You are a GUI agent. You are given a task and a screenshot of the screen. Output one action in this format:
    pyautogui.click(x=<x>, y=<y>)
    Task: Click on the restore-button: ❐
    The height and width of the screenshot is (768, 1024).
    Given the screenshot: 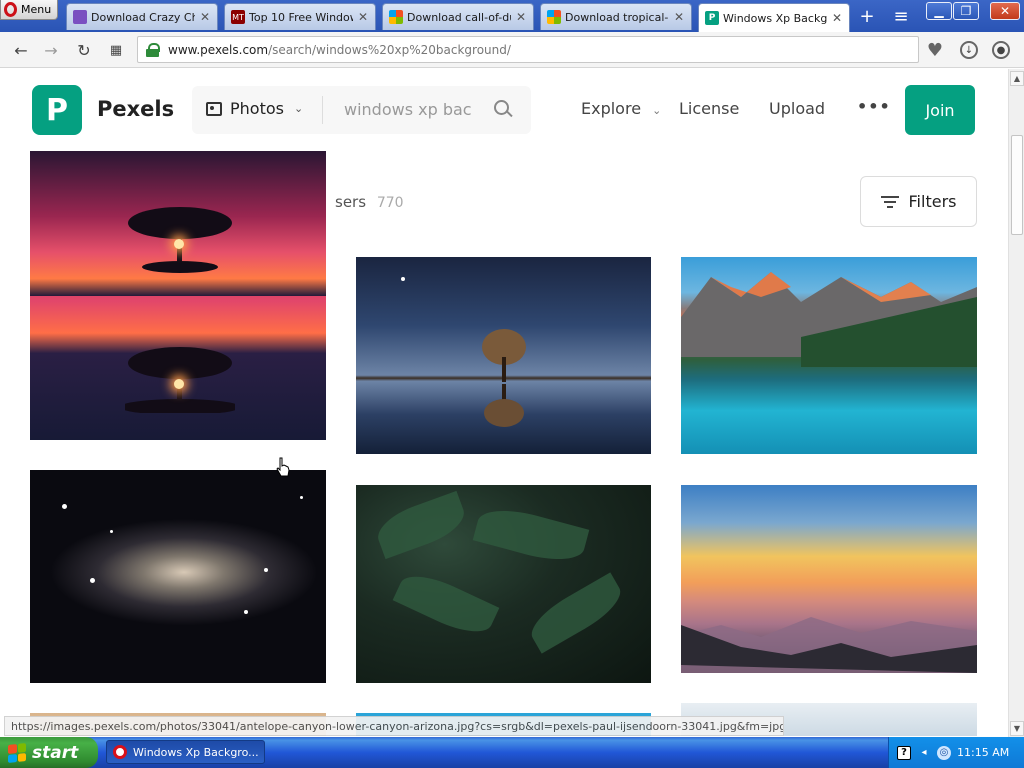 What is the action you would take?
    pyautogui.click(x=966, y=11)
    